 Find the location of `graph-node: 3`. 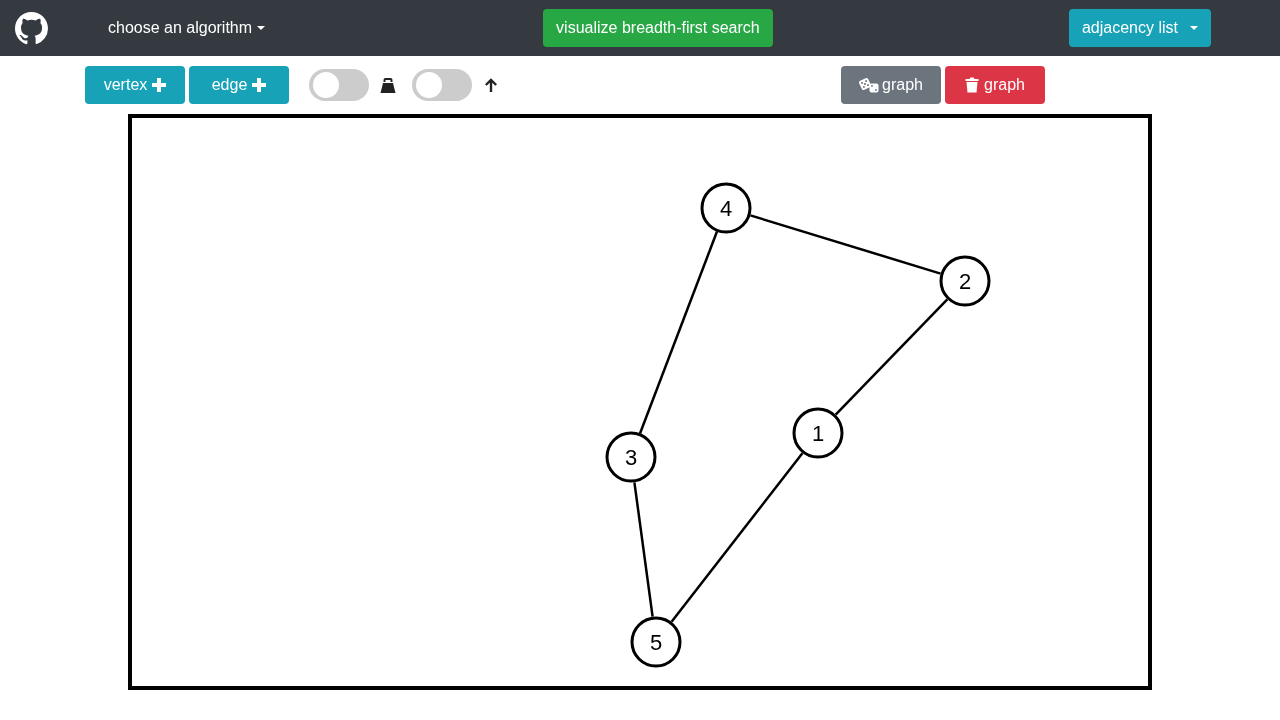

graph-node: 3 is located at coordinates (631, 457).